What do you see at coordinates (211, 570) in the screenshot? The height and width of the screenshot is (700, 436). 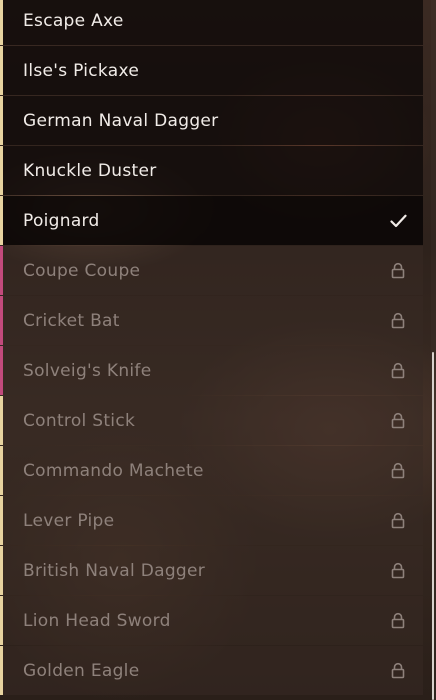 I see `list-item: British Naval Dagger` at bounding box center [211, 570].